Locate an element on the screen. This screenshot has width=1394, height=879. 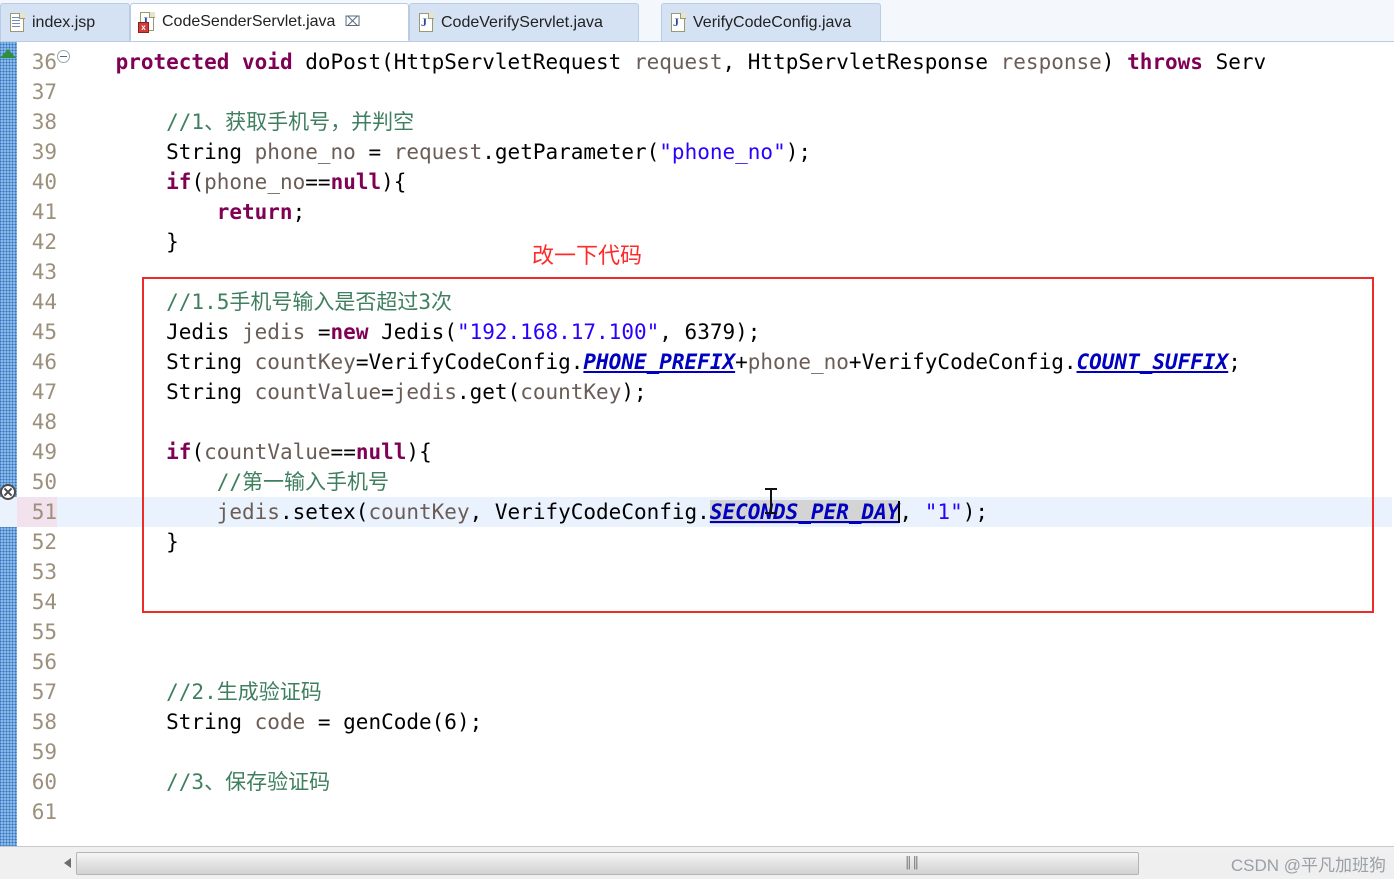
tab-codesenderservlet-java: J x CodeSenderServlet.java ⌧ is located at coordinates (269, 22).